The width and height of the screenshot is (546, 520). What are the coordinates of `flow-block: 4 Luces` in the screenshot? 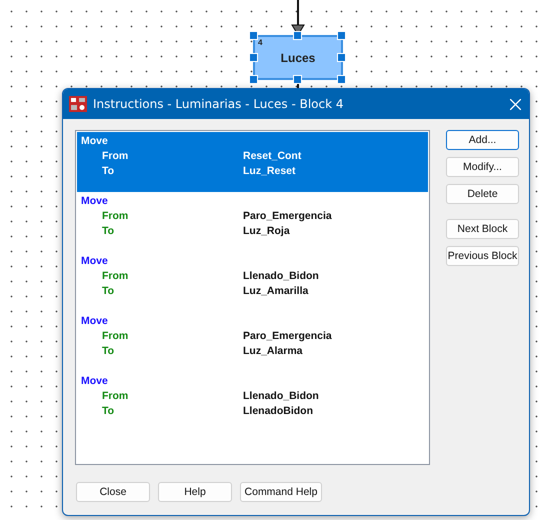 It's located at (298, 57).